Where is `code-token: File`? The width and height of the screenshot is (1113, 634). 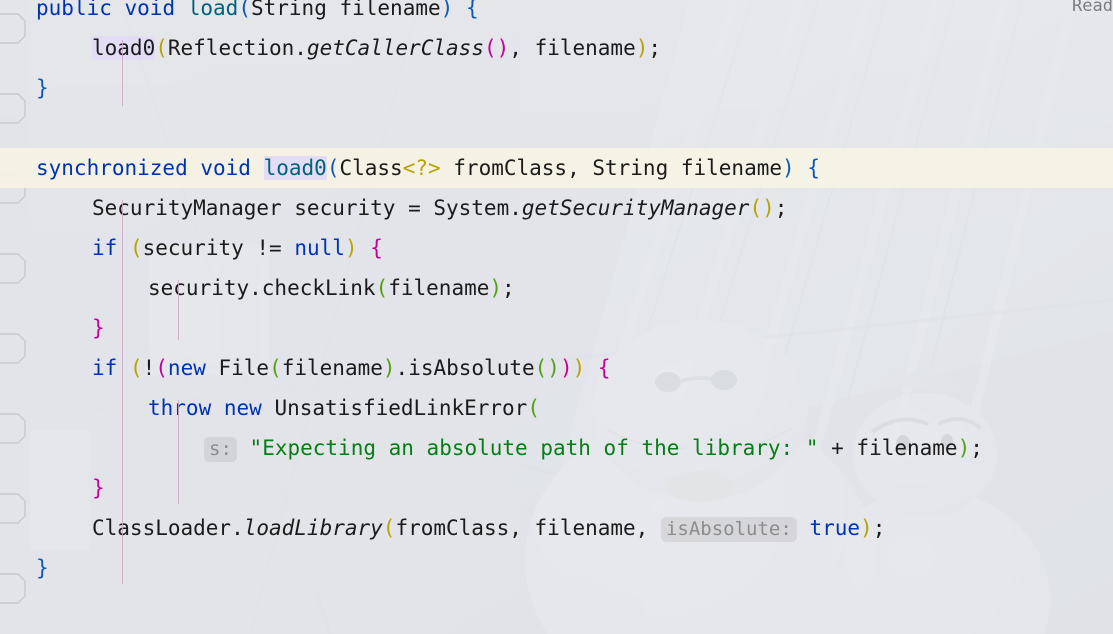 code-token: File is located at coordinates (237, 368).